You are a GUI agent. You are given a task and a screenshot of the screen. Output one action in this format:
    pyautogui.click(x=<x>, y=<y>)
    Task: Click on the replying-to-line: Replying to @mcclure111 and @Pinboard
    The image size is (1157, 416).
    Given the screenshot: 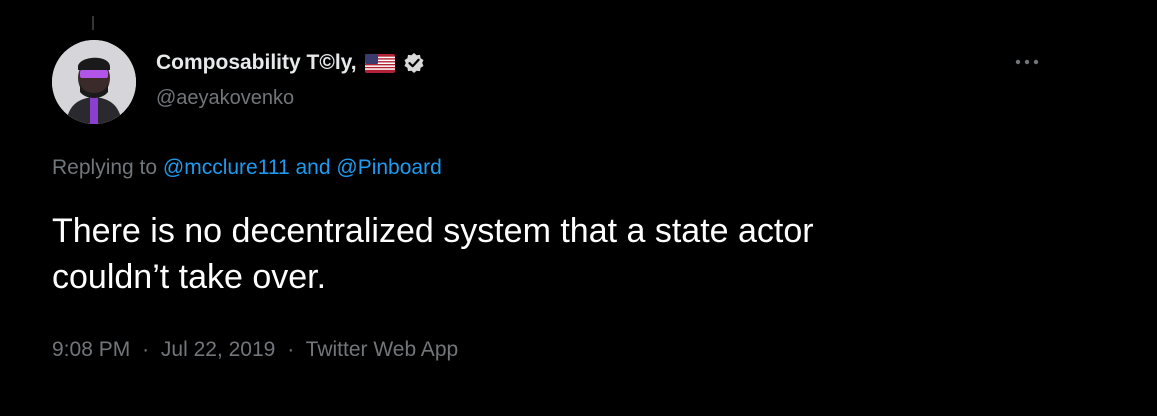 What is the action you would take?
    pyautogui.click(x=247, y=168)
    